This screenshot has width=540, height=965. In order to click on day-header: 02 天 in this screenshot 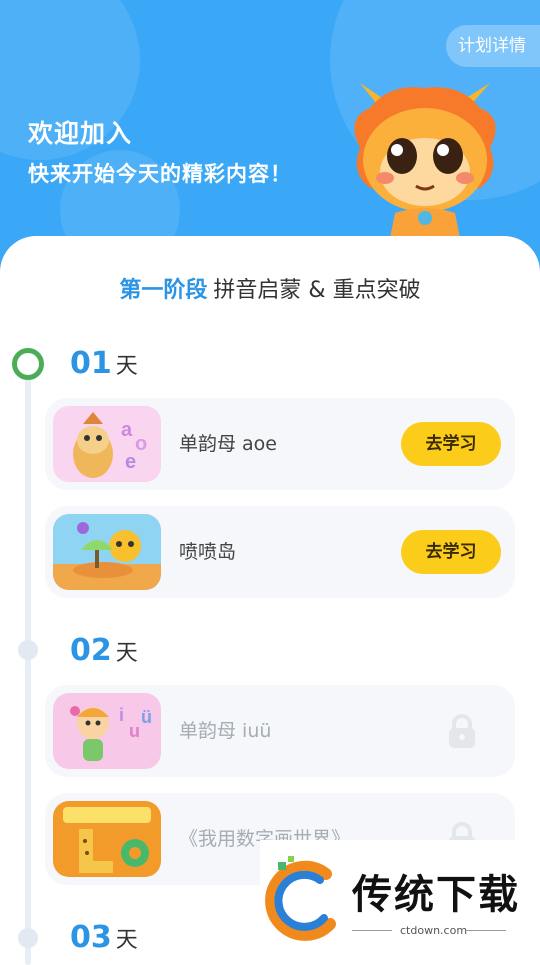, I will do `click(104, 650)`.